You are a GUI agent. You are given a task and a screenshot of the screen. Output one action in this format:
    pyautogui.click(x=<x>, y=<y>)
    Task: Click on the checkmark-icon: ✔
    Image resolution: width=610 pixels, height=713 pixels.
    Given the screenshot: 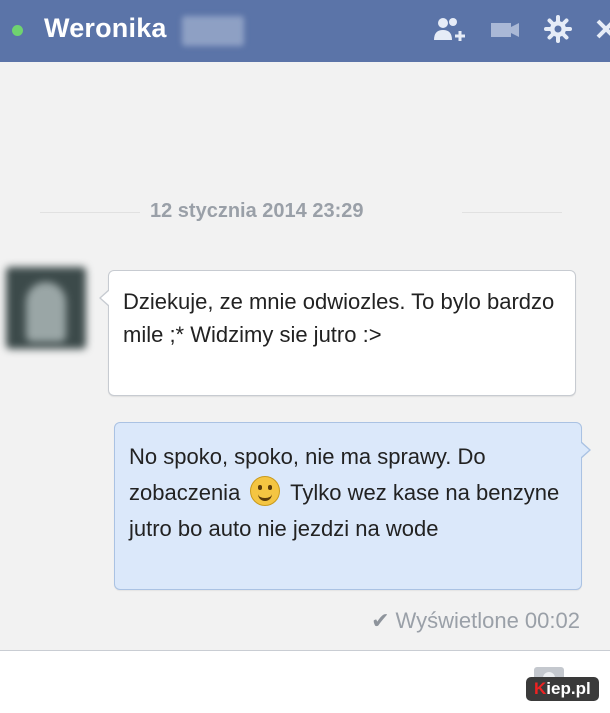 What is the action you would take?
    pyautogui.click(x=380, y=620)
    